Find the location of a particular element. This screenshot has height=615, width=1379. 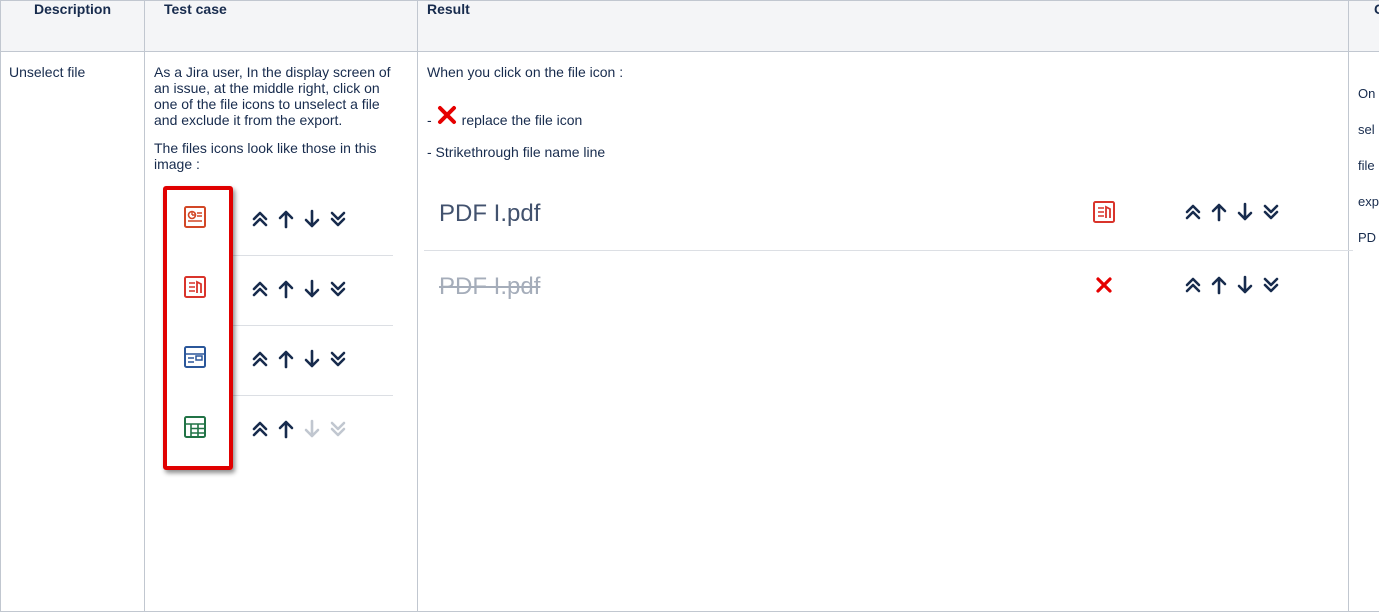

description-text: Unselect file is located at coordinates (47, 72).